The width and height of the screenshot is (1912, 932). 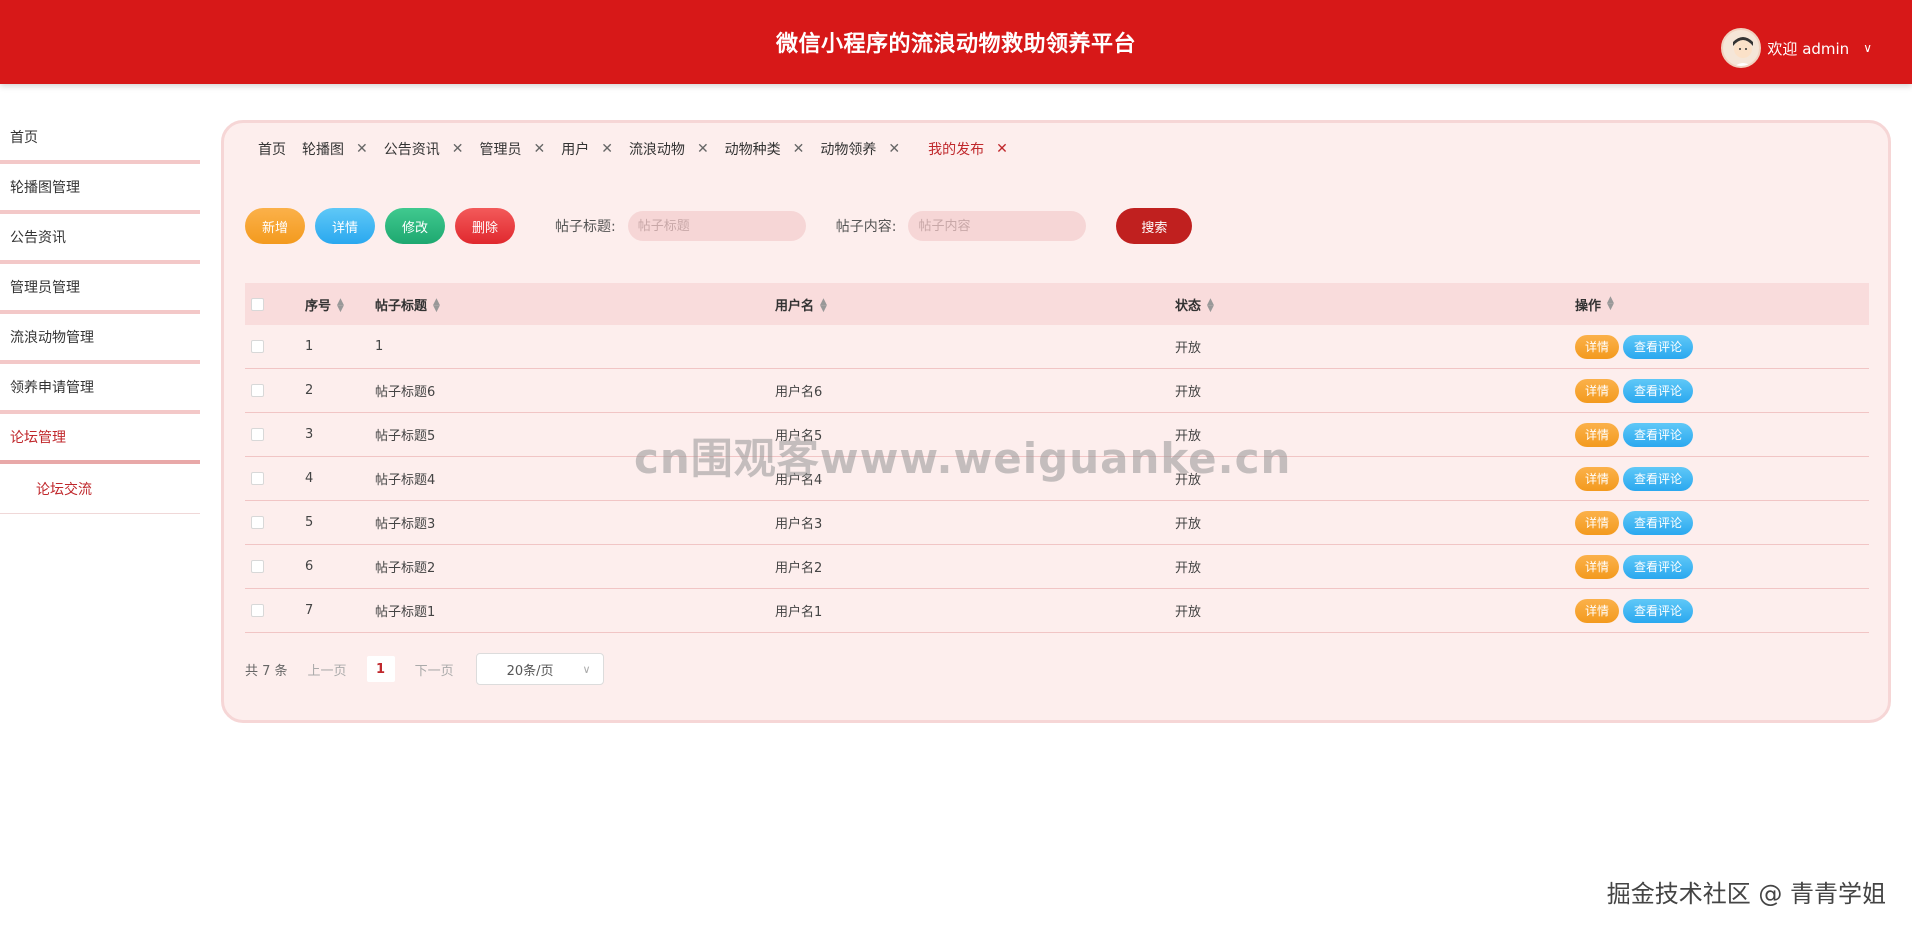 What do you see at coordinates (257, 304) in the screenshot?
I see `select-all-checkbox` at bounding box center [257, 304].